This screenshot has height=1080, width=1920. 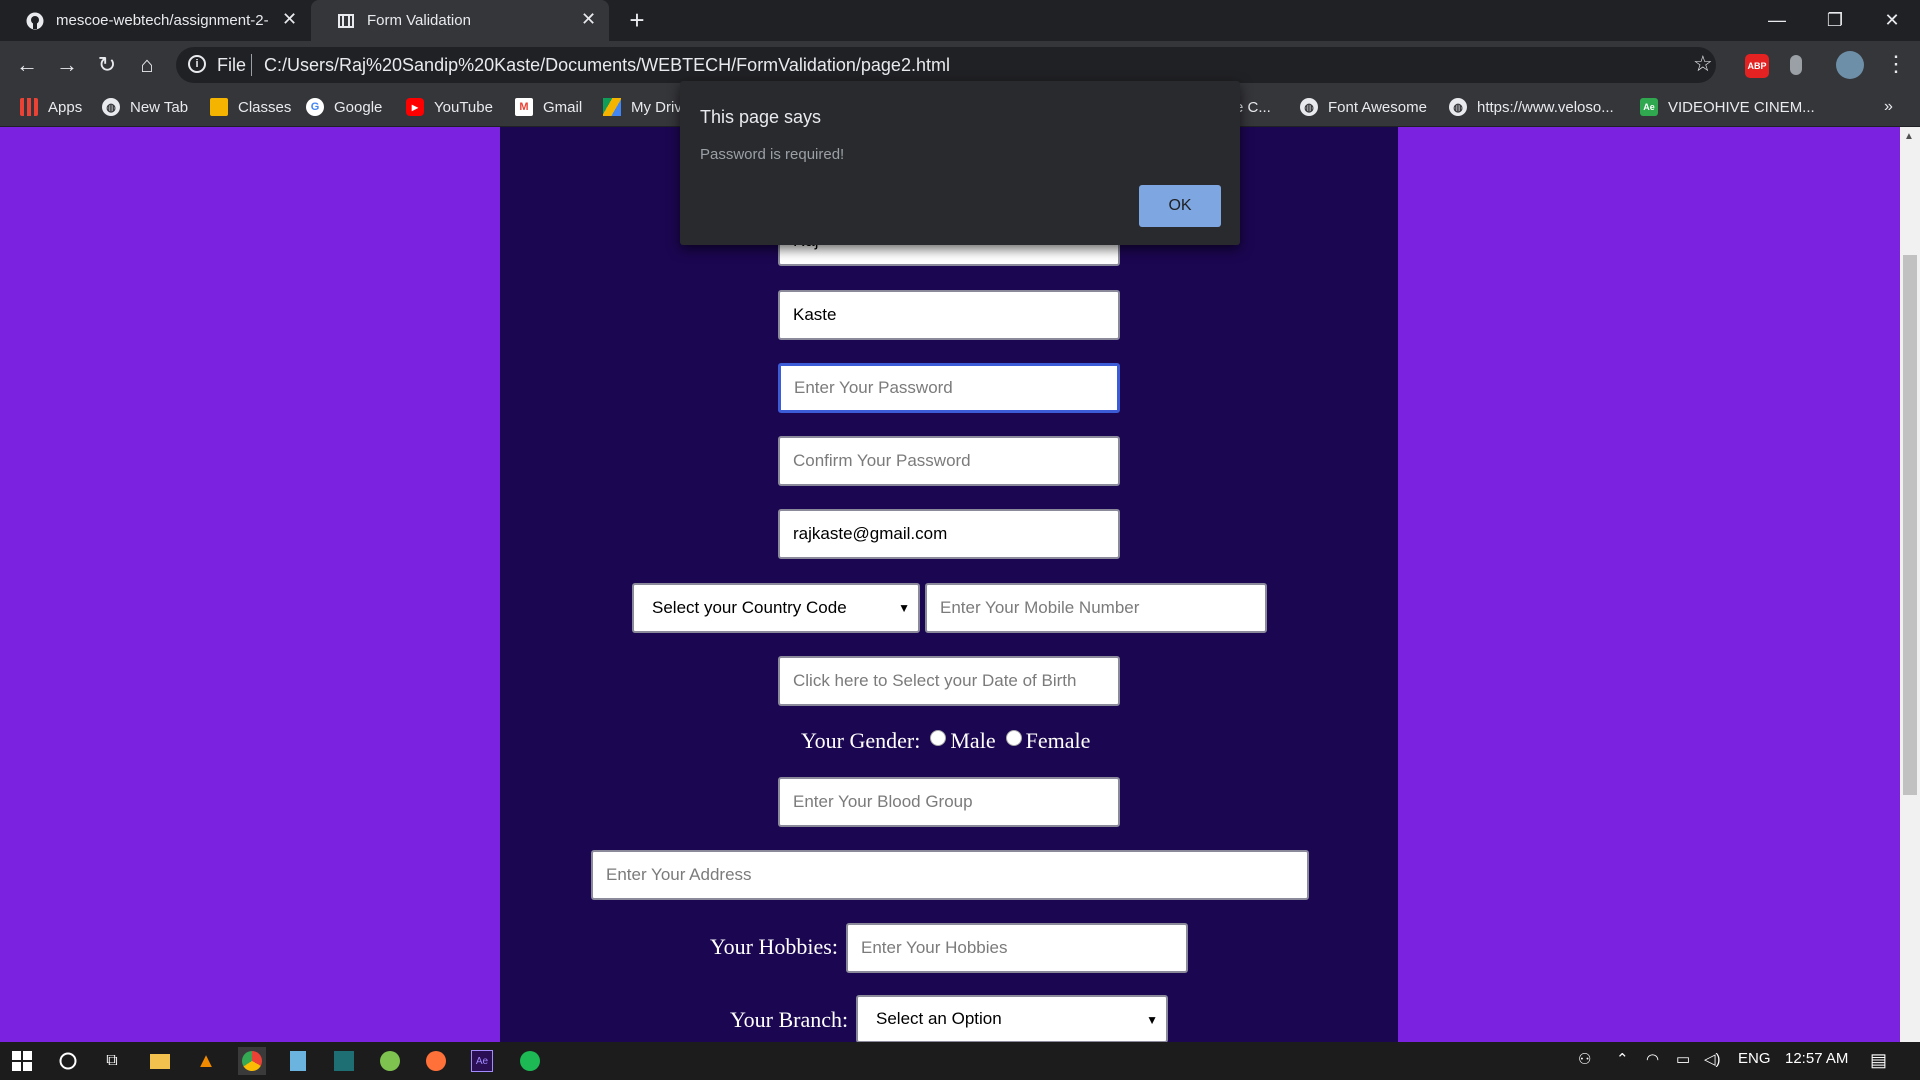 I want to click on tab-title: Form Validation, so click(x=419, y=20).